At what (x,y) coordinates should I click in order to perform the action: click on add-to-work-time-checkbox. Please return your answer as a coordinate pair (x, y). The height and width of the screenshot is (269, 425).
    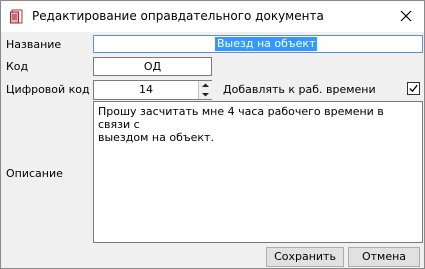
    Looking at the image, I should click on (413, 88).